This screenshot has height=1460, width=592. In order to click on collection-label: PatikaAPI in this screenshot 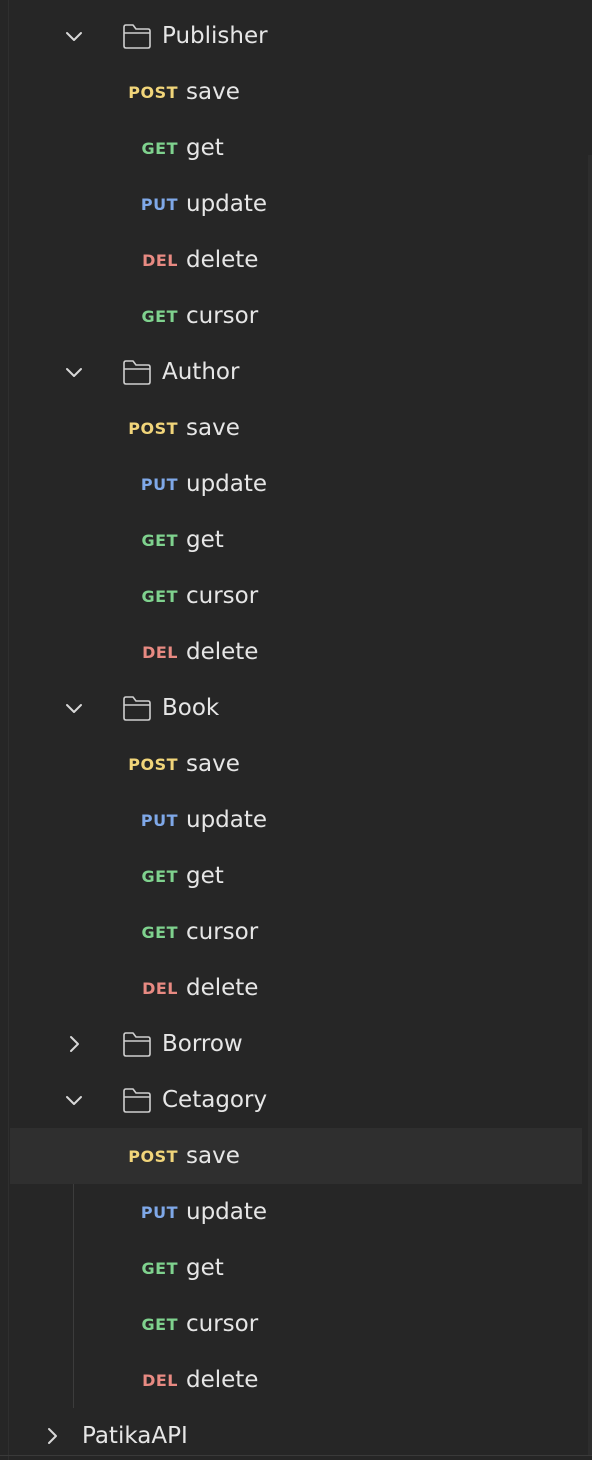, I will do `click(135, 1436)`.